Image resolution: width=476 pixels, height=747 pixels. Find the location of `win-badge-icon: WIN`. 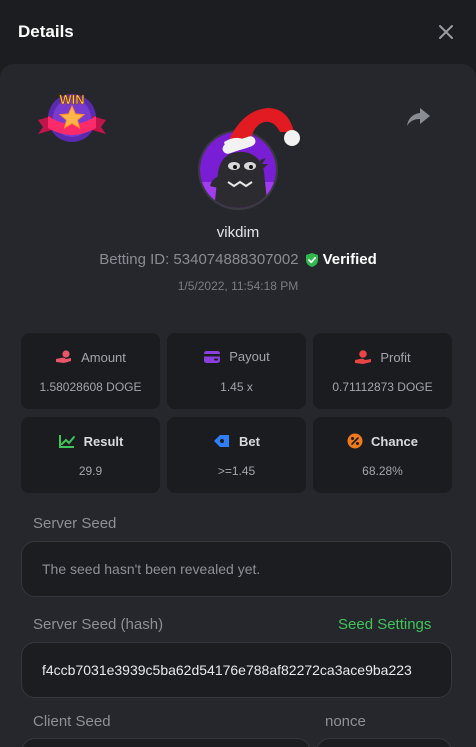

win-badge-icon: WIN is located at coordinates (72, 117).